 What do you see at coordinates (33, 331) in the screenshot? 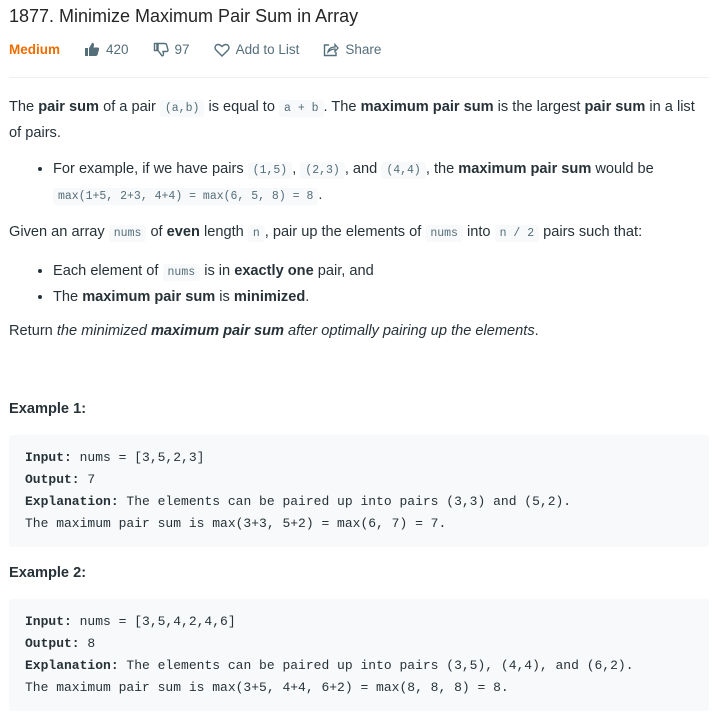
I see `text: Return` at bounding box center [33, 331].